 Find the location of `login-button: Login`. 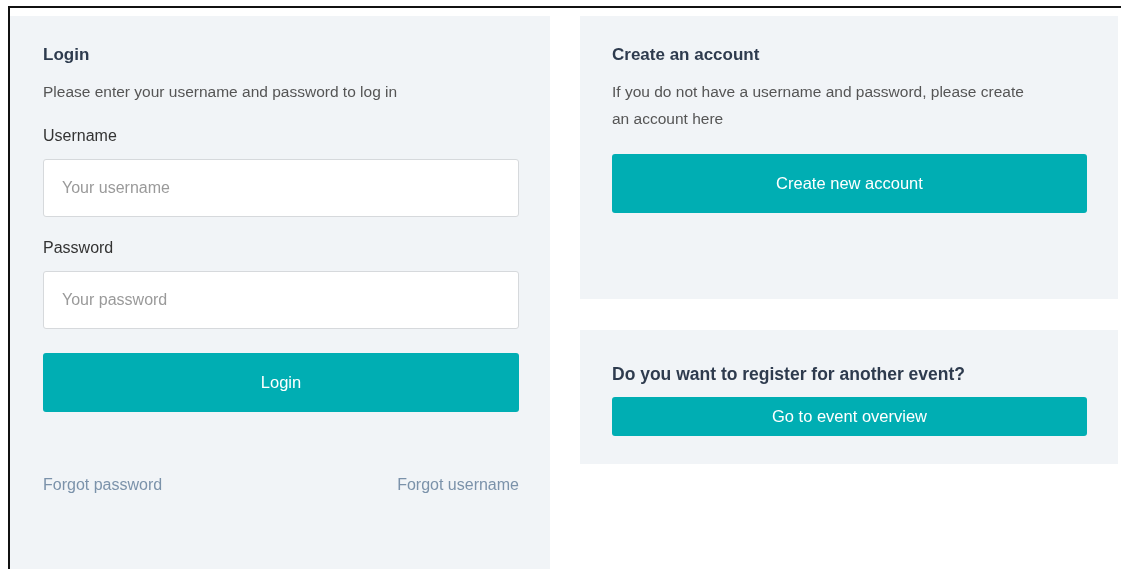

login-button: Login is located at coordinates (281, 382).